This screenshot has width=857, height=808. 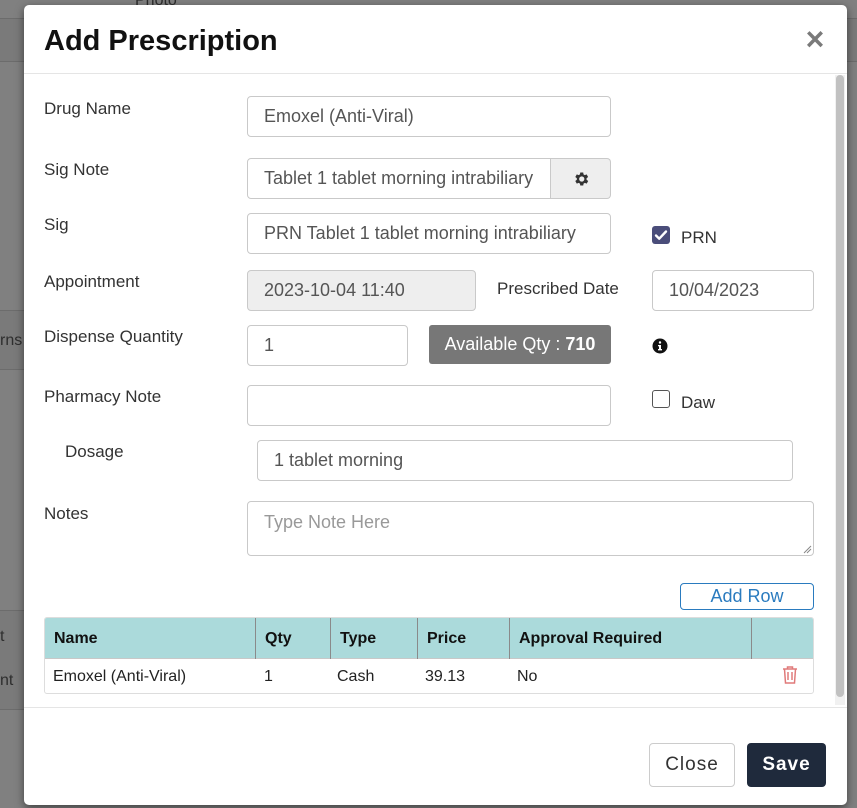 What do you see at coordinates (56, 224) in the screenshot?
I see `sig-label: Sig` at bounding box center [56, 224].